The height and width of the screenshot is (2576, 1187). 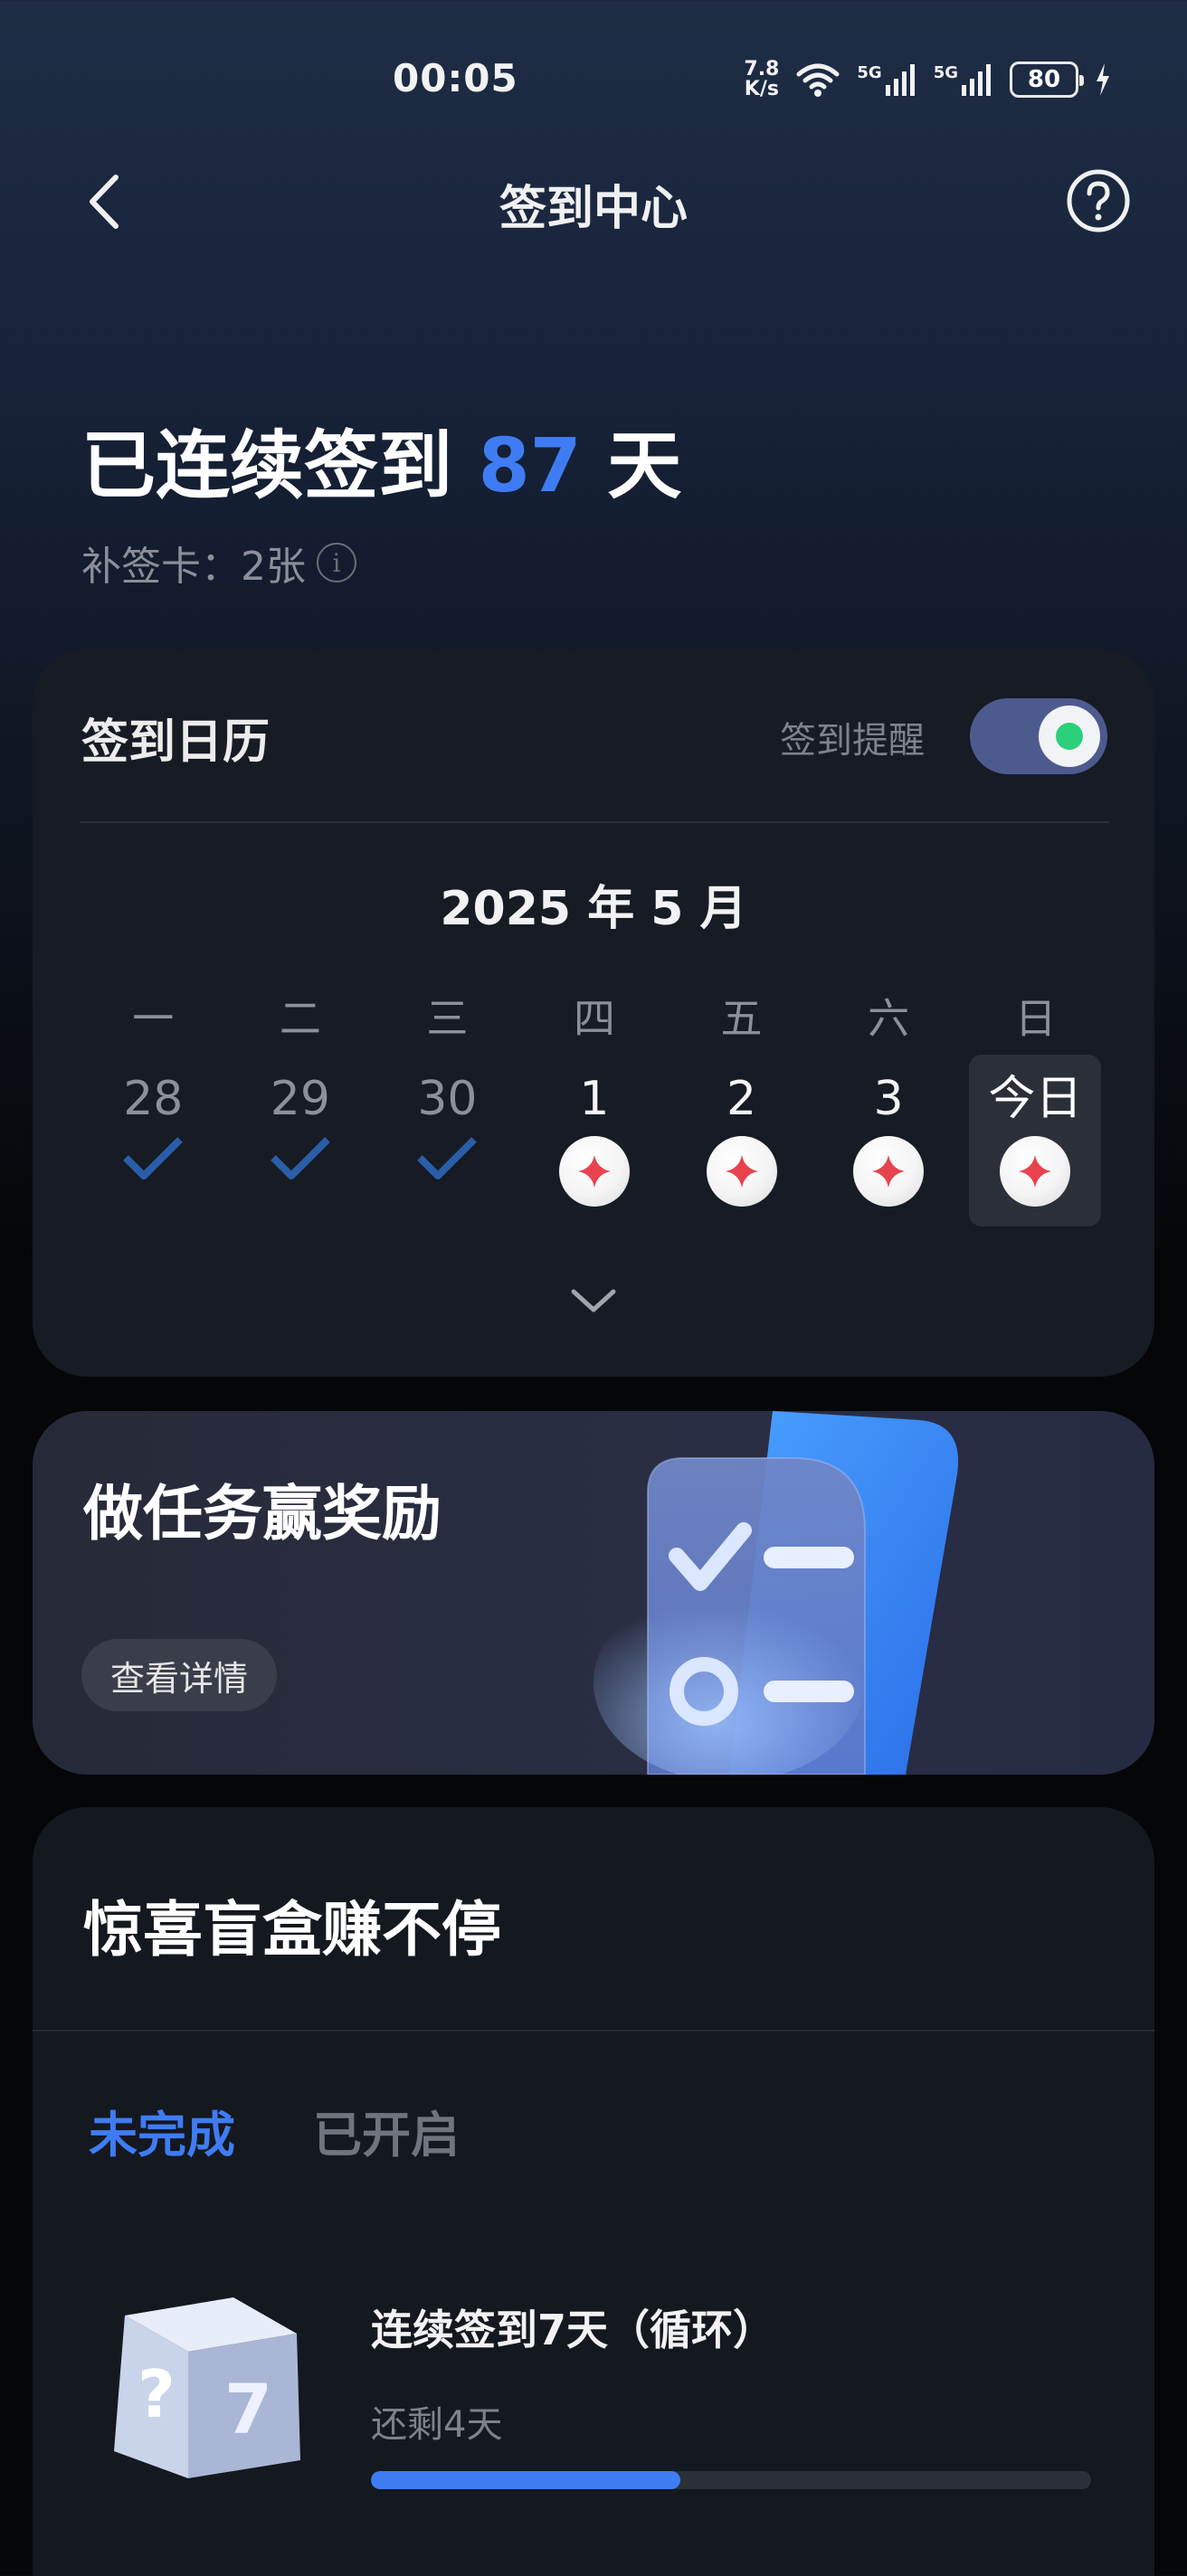 I want to click on weekday-label: 六, so click(x=889, y=1019).